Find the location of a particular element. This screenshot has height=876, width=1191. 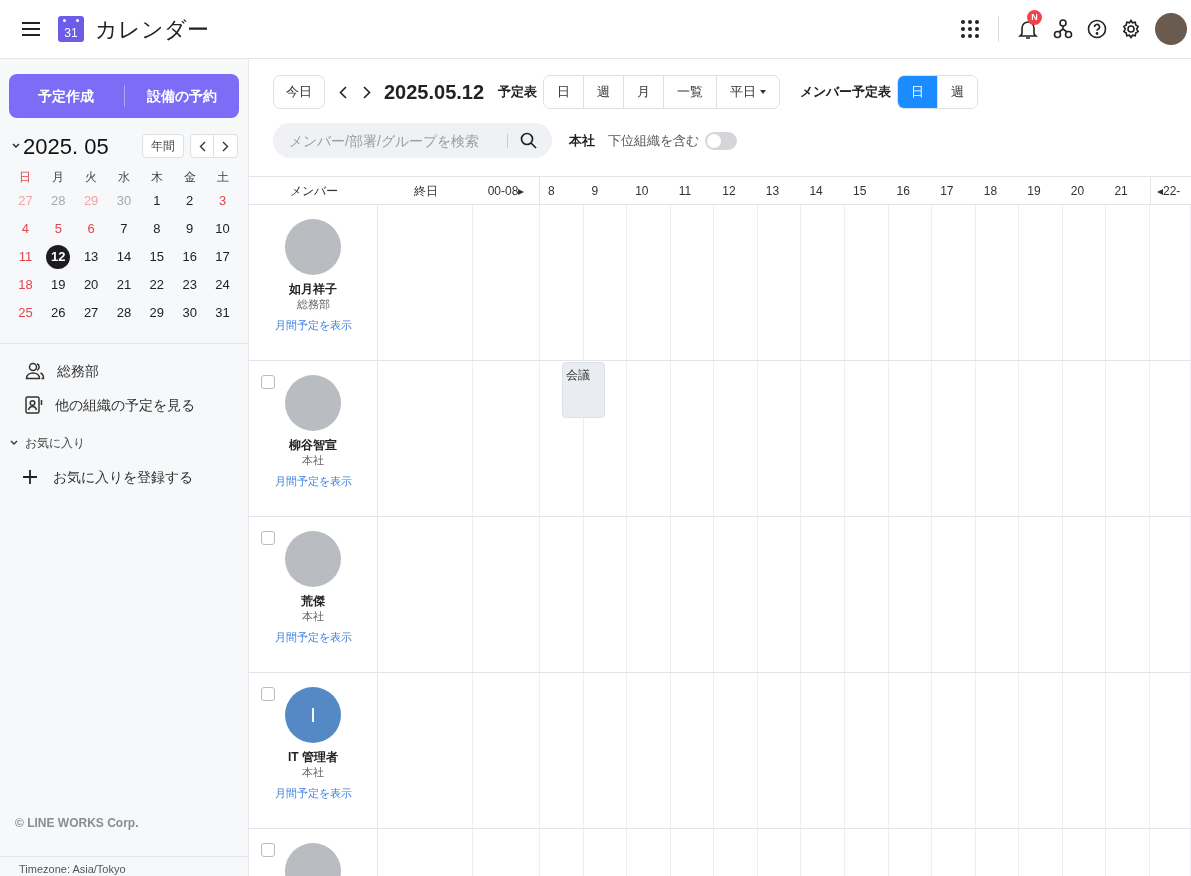

calendar-day: 30 is located at coordinates (189, 313).